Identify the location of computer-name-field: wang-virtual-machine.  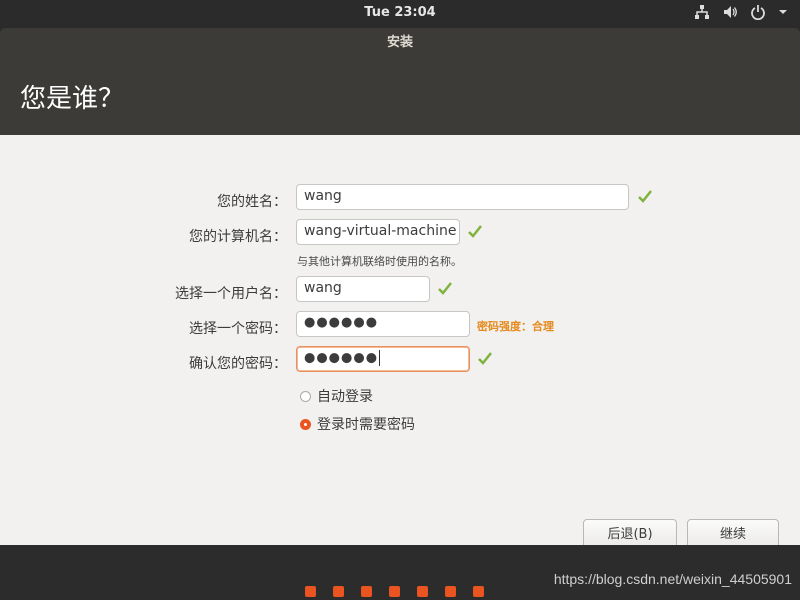
(378, 232).